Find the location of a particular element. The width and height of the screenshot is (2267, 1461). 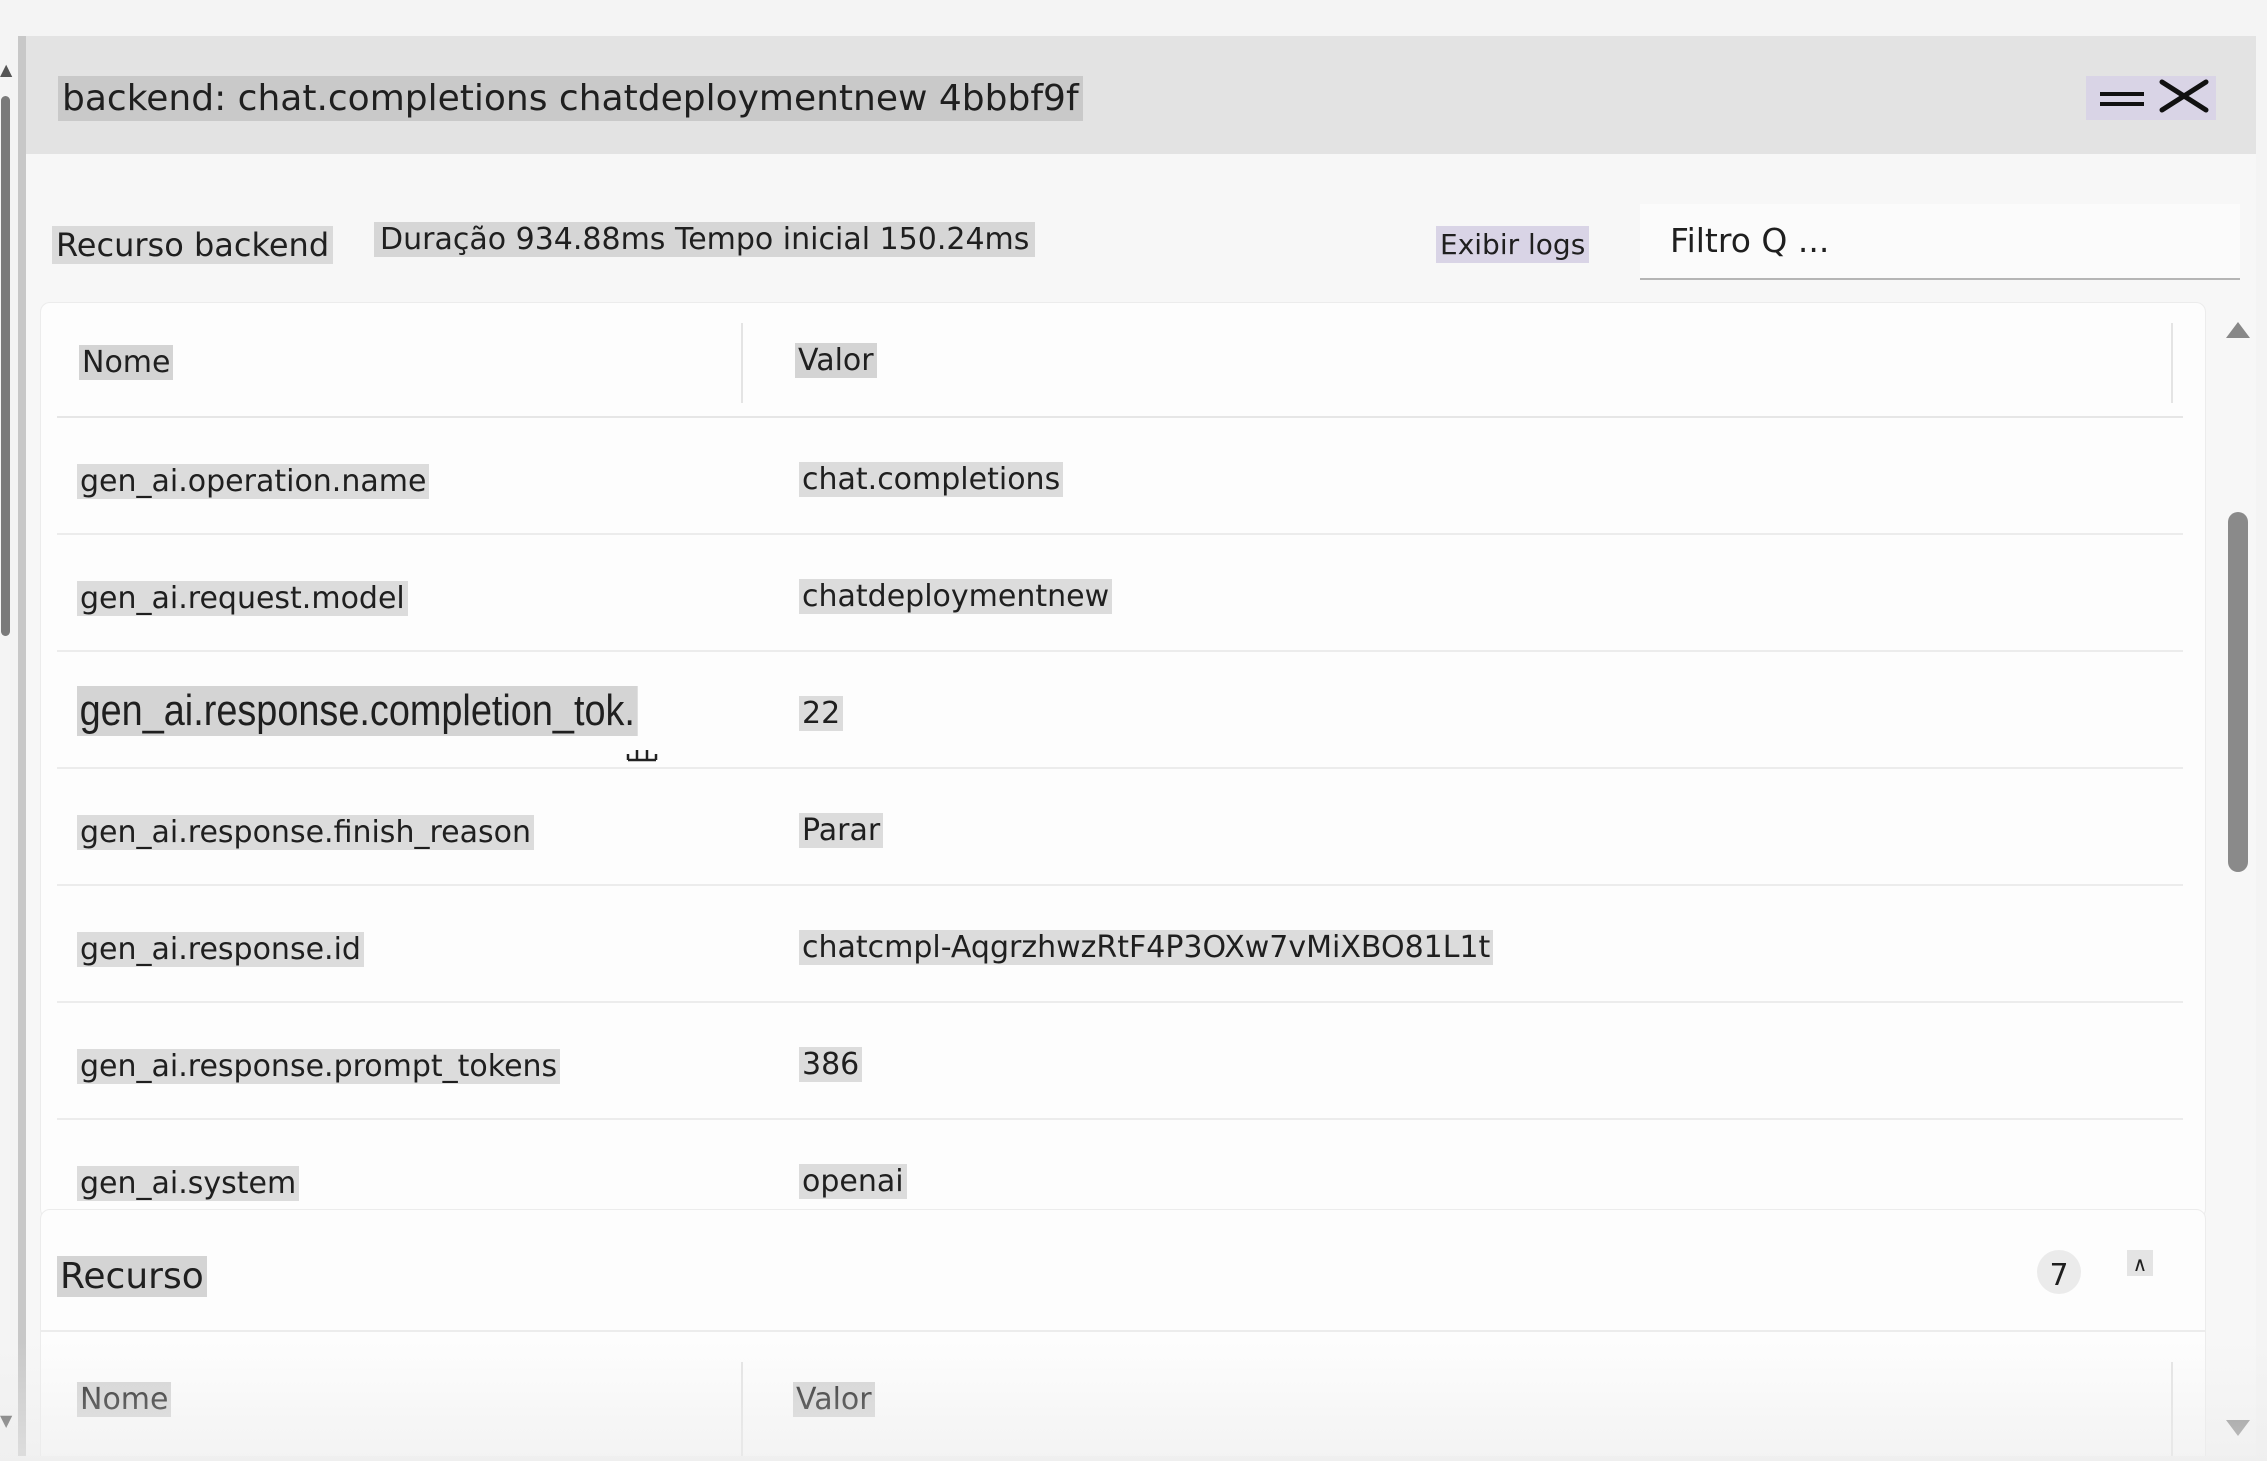

scroll-up-arrow-icon is located at coordinates (2238, 330).